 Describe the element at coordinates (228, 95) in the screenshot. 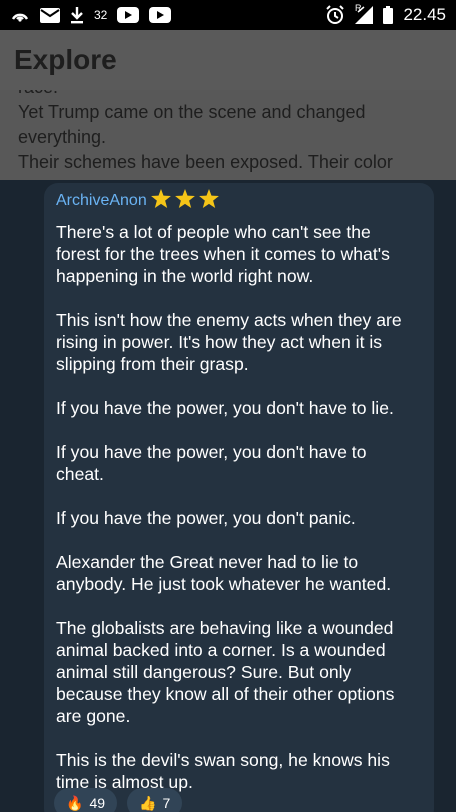

I see `article-line: race.` at that location.